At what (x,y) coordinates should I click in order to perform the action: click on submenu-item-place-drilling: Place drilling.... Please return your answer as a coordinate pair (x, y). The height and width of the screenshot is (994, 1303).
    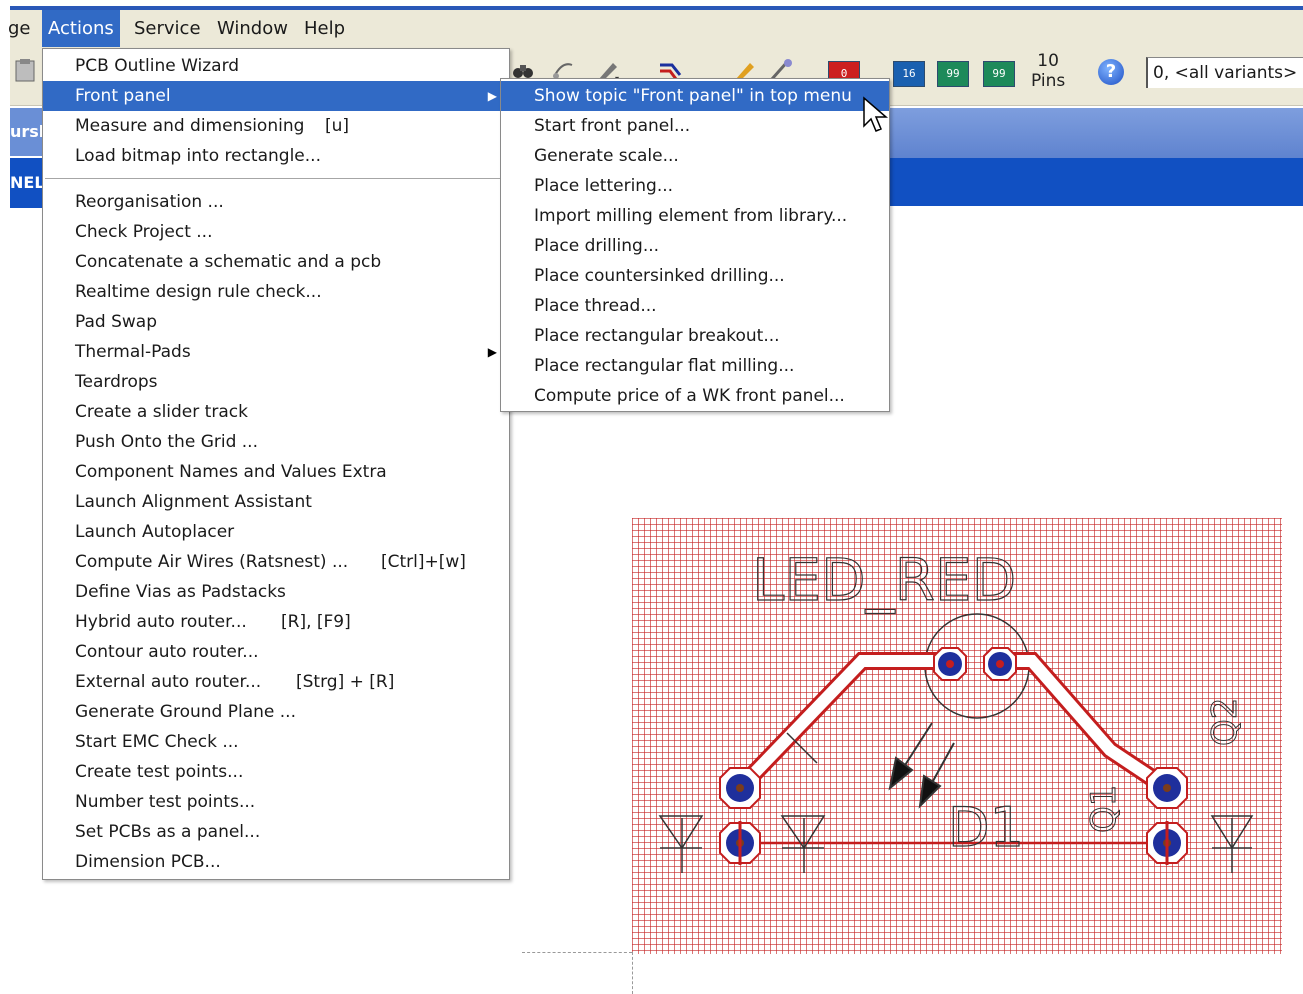
    Looking at the image, I should click on (695, 246).